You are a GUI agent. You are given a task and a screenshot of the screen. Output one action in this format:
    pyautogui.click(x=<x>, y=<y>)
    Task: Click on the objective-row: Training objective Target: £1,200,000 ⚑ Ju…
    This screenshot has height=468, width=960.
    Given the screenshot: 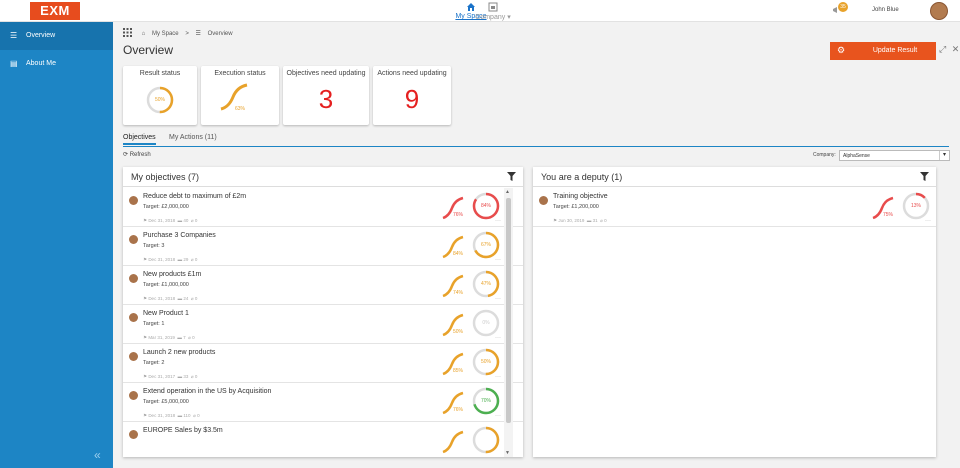 What is the action you would take?
    pyautogui.click(x=734, y=207)
    